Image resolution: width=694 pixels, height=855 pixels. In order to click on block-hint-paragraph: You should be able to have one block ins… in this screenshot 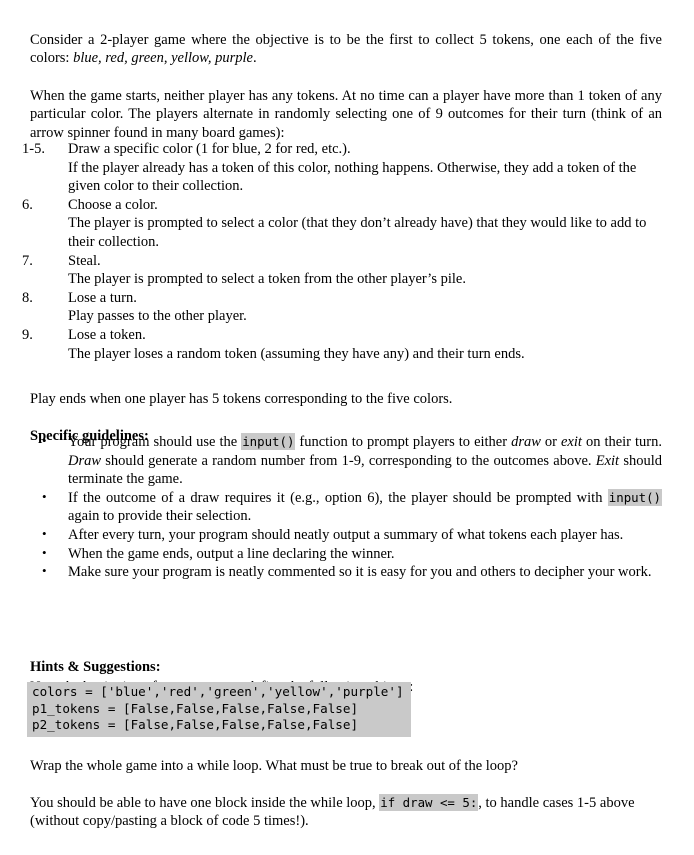, I will do `click(346, 812)`.